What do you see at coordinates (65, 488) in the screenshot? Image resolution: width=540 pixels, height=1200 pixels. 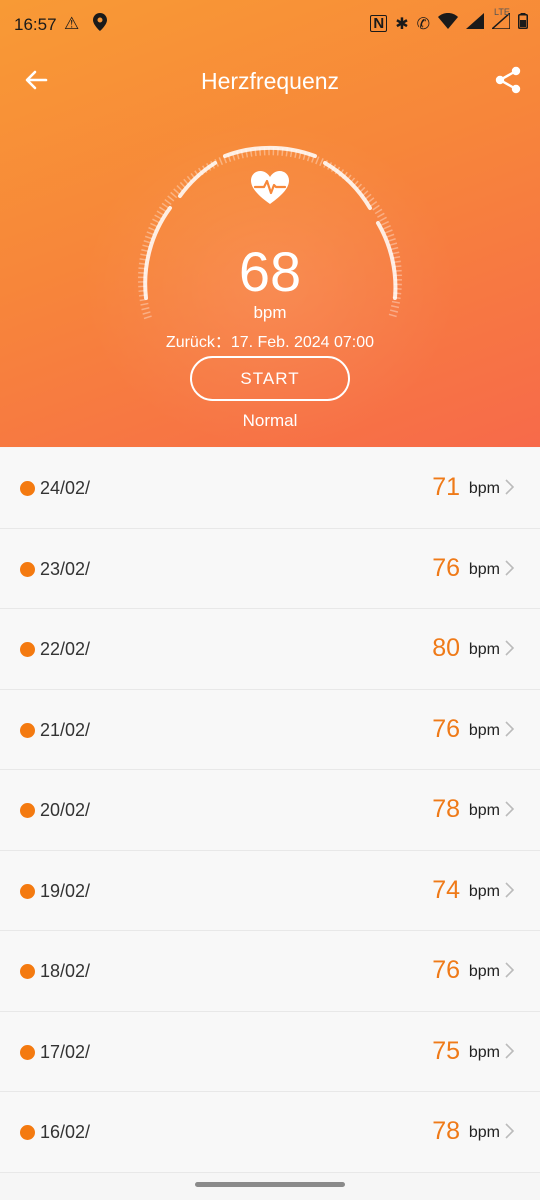 I see `history-date: 24/02/` at bounding box center [65, 488].